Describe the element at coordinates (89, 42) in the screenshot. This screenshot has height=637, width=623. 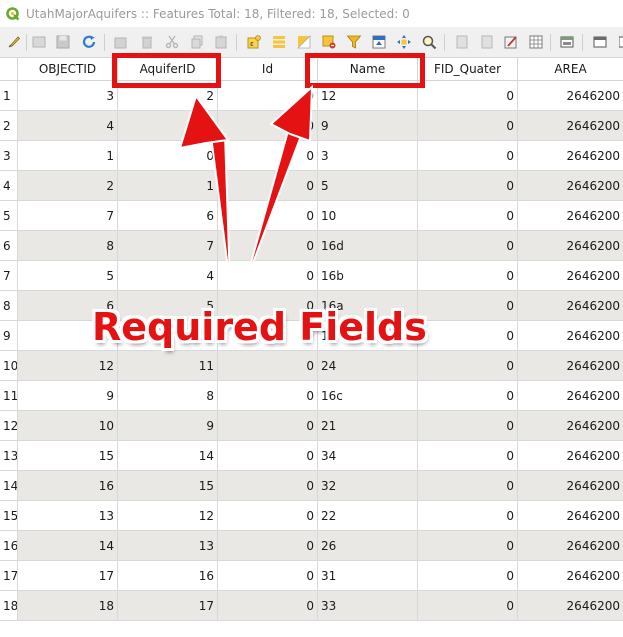
I see `reload-icon` at that location.